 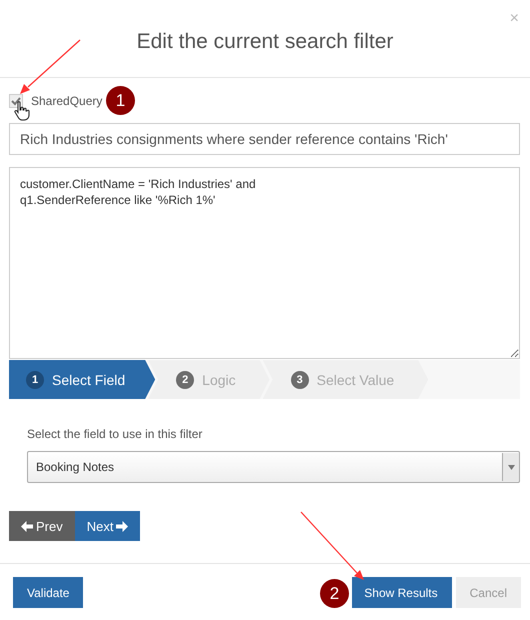 I want to click on dialog-title: Edit the current search filter, so click(x=265, y=42).